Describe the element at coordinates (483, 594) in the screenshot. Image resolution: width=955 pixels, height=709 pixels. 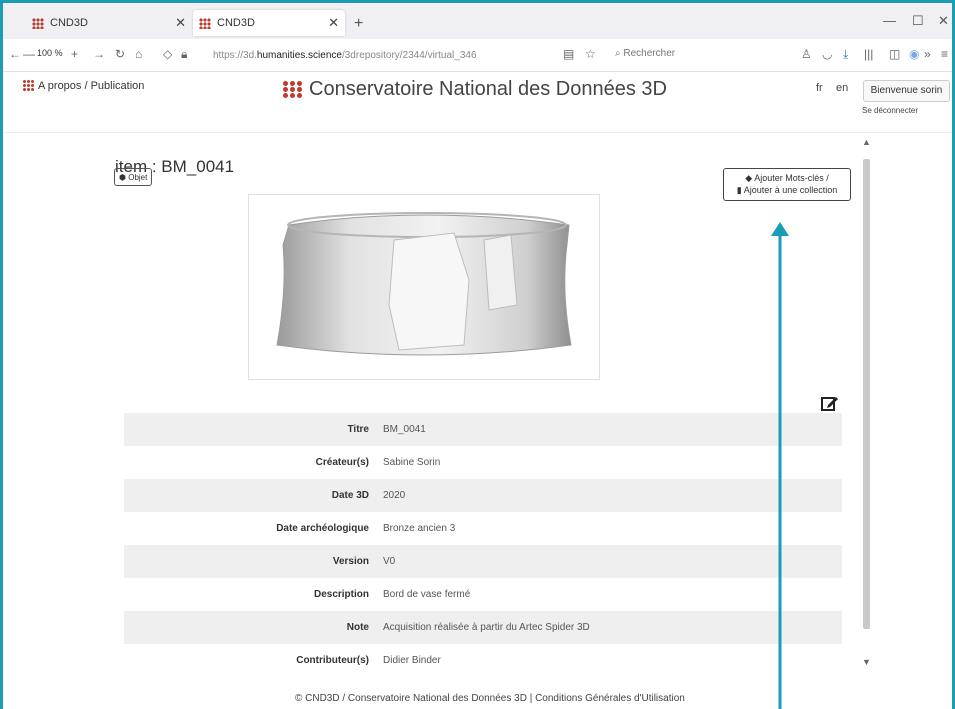
I see `metadata-row: Description Bord de vase fermé` at that location.